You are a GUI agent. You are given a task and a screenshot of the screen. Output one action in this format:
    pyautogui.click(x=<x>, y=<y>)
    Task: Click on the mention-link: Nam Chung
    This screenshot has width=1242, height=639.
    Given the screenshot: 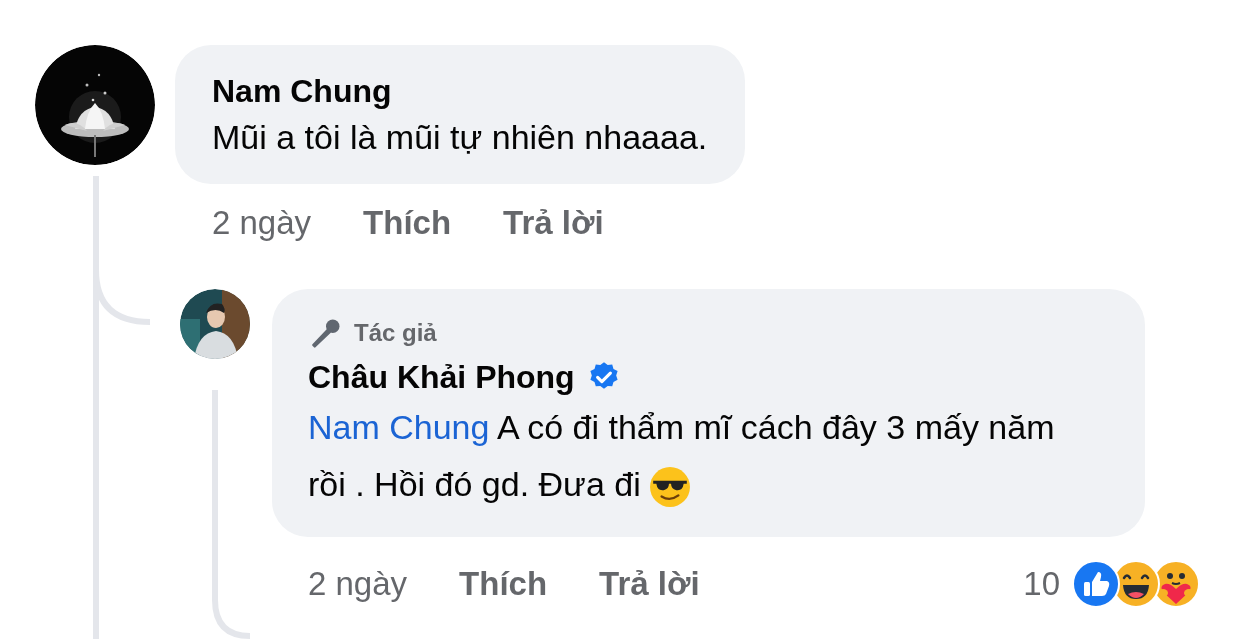 What is the action you would take?
    pyautogui.click(x=399, y=427)
    